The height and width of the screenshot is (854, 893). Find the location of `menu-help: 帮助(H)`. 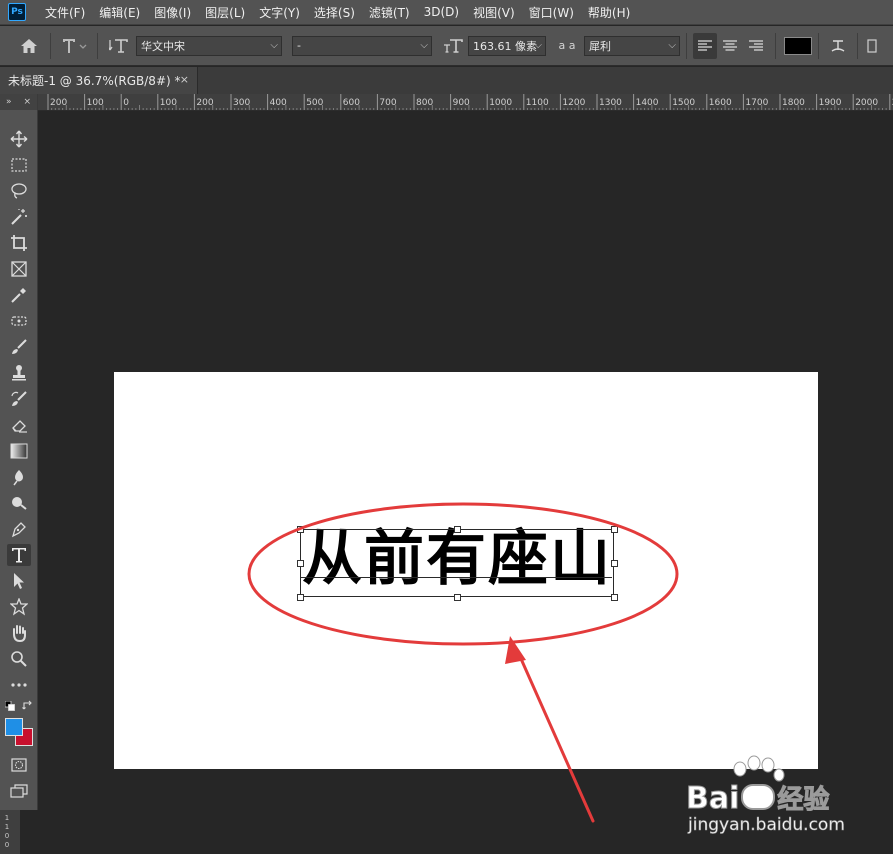

menu-help: 帮助(H) is located at coordinates (609, 12).